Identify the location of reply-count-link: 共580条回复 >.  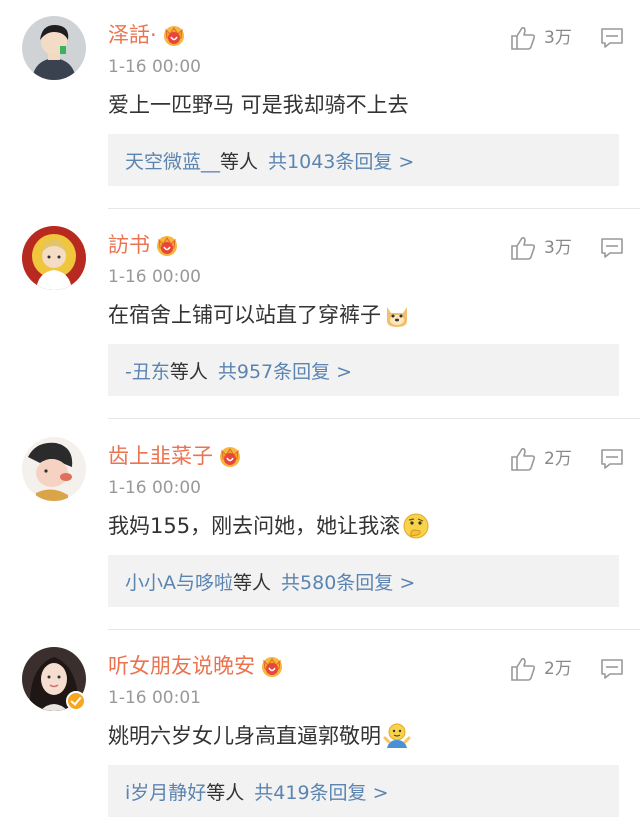
(348, 581).